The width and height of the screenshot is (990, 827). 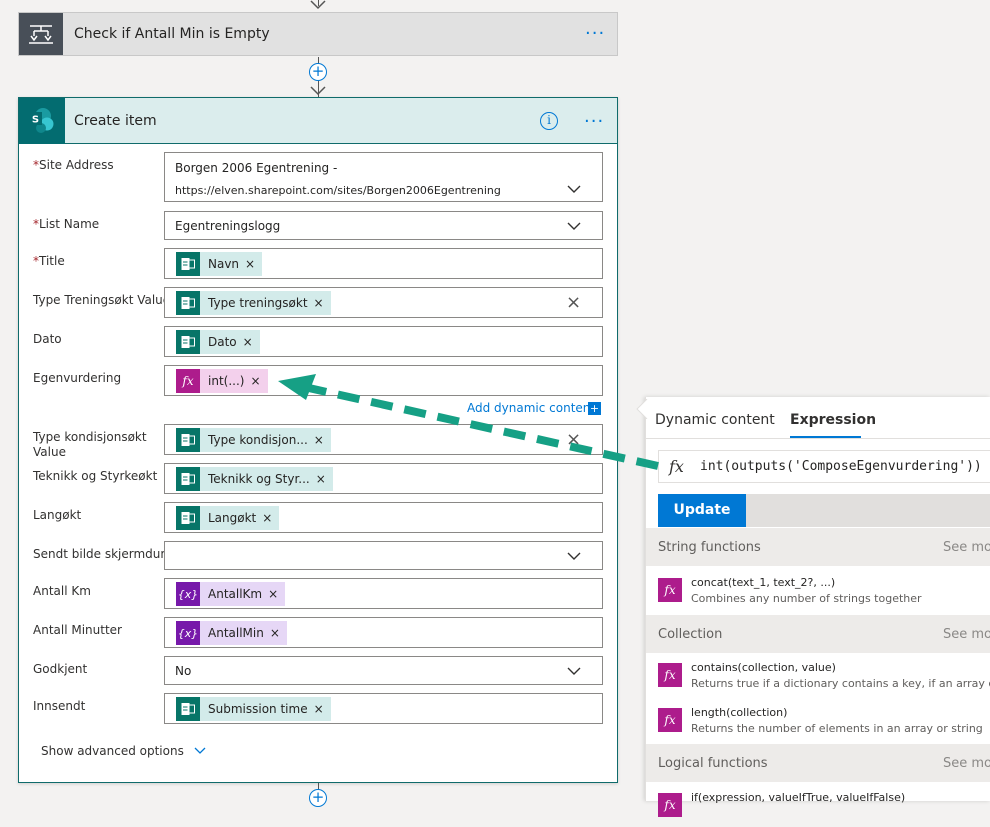 What do you see at coordinates (739, 712) in the screenshot?
I see `function-name: length(collection)` at bounding box center [739, 712].